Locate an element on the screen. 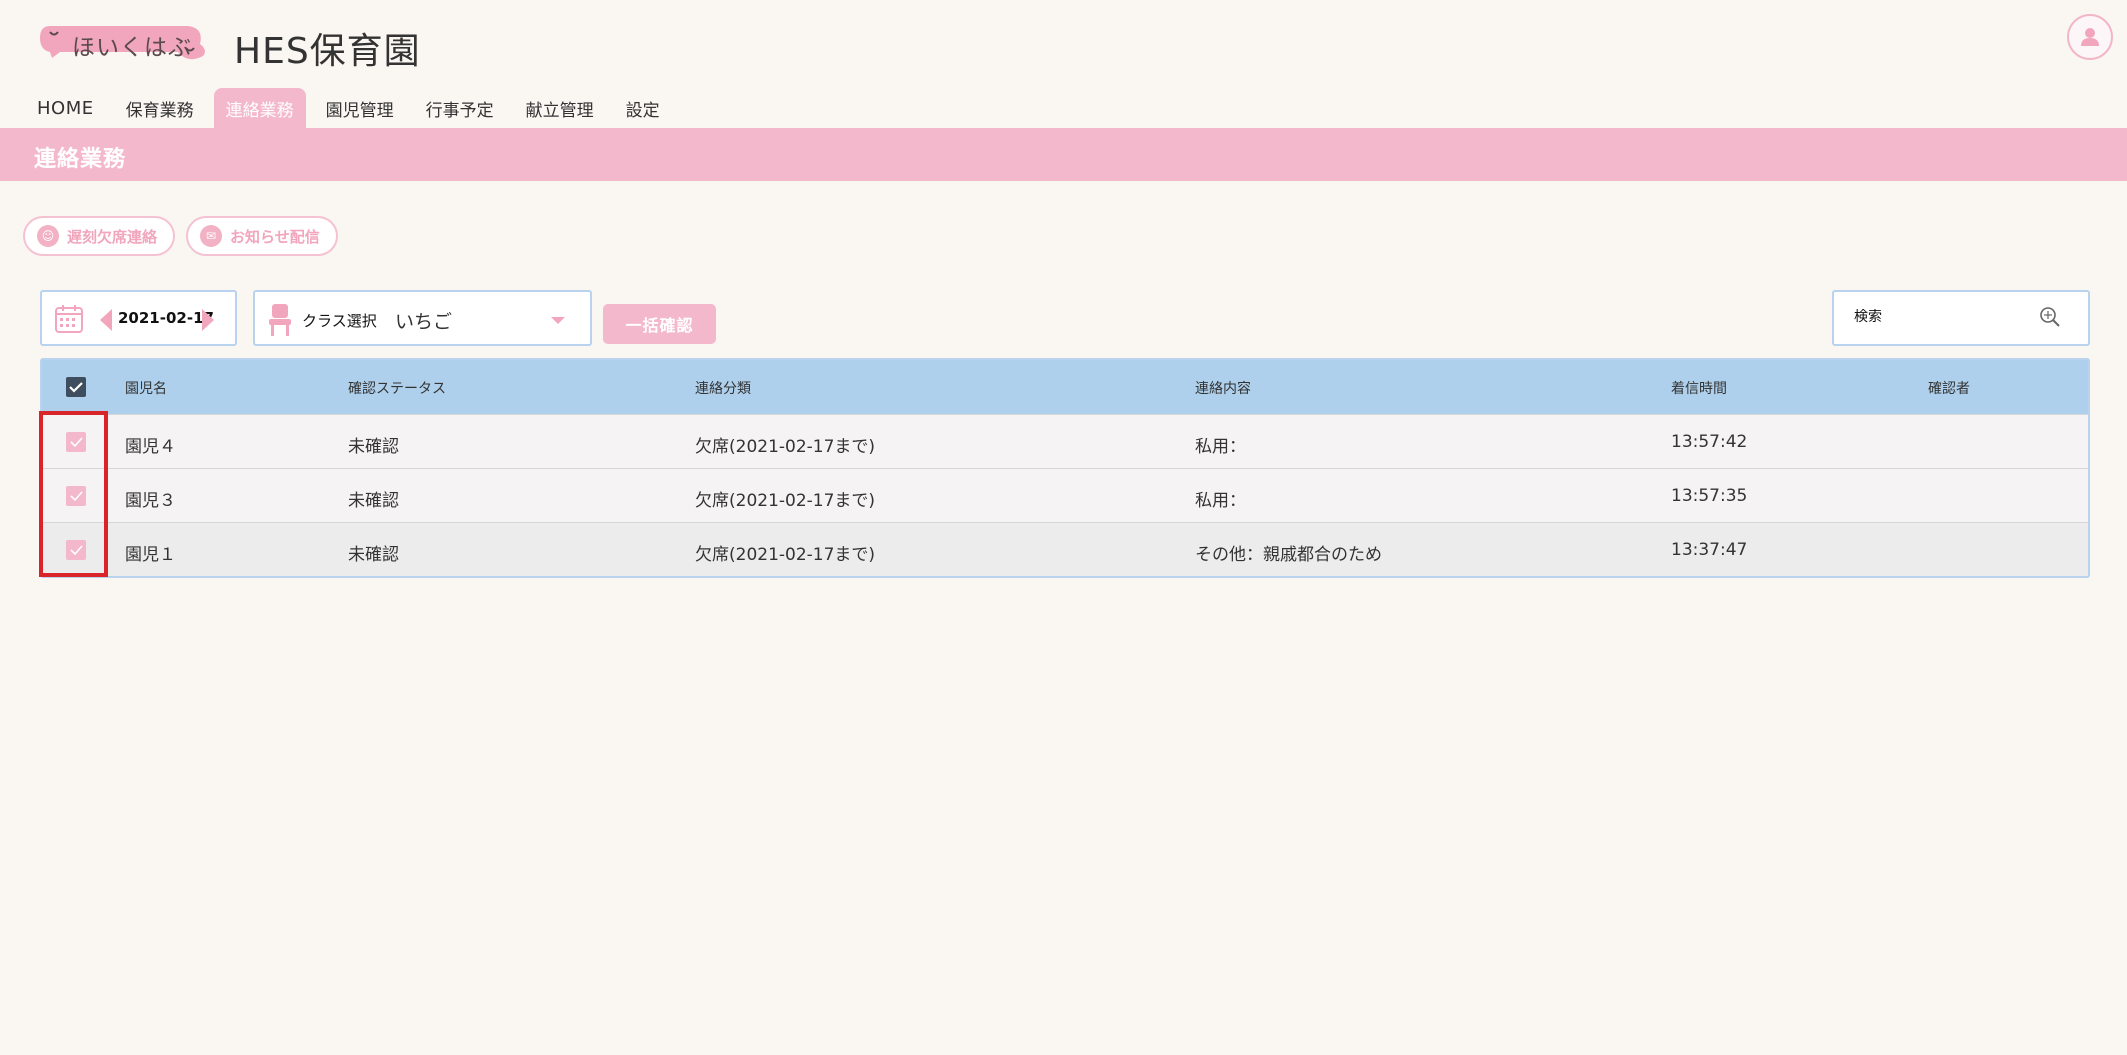  chevron-down-icon is located at coordinates (558, 320).